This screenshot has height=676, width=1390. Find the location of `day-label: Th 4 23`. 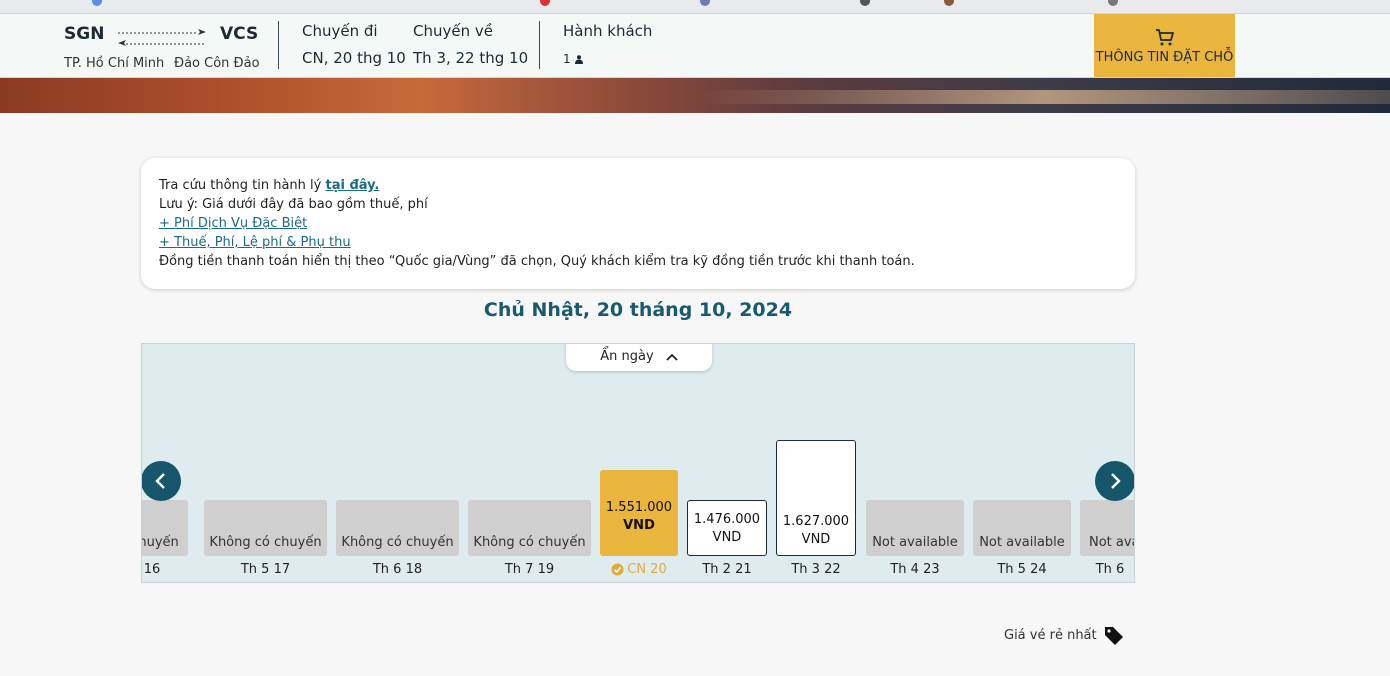

day-label: Th 4 23 is located at coordinates (915, 569).